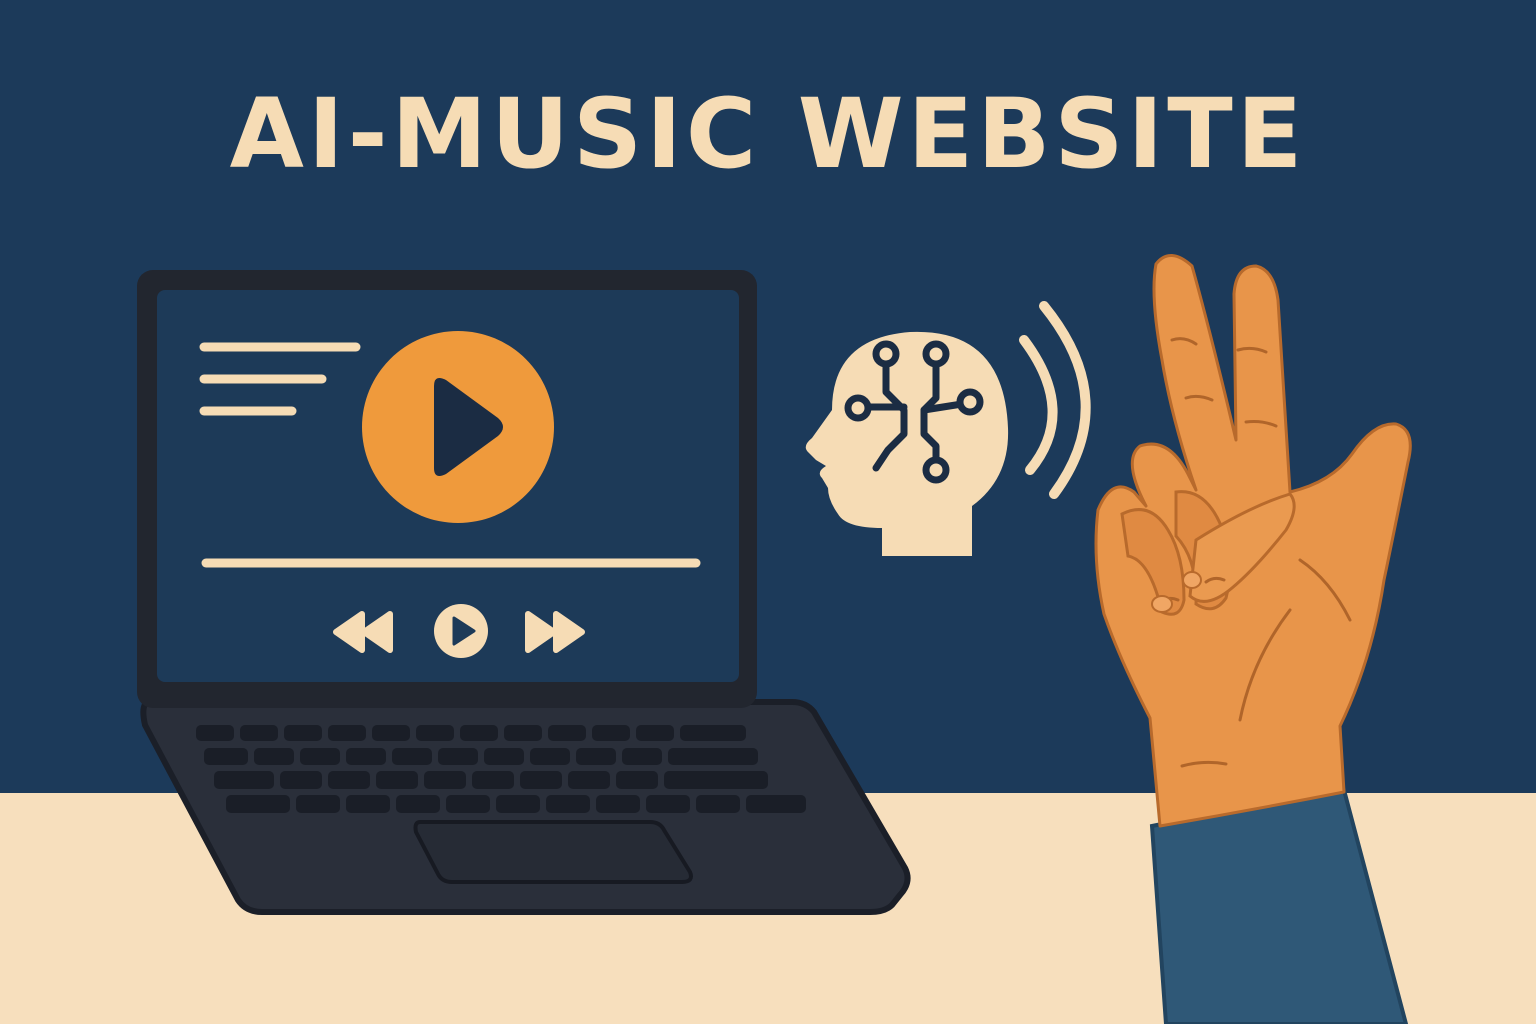 Image resolution: width=1536 pixels, height=1024 pixels. I want to click on play-button-large, so click(458, 427).